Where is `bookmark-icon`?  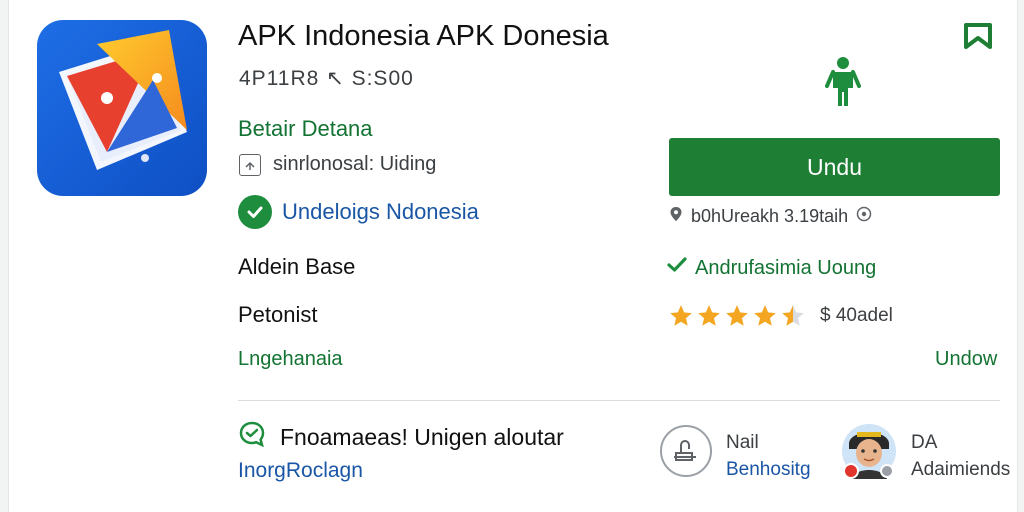 bookmark-icon is located at coordinates (978, 38).